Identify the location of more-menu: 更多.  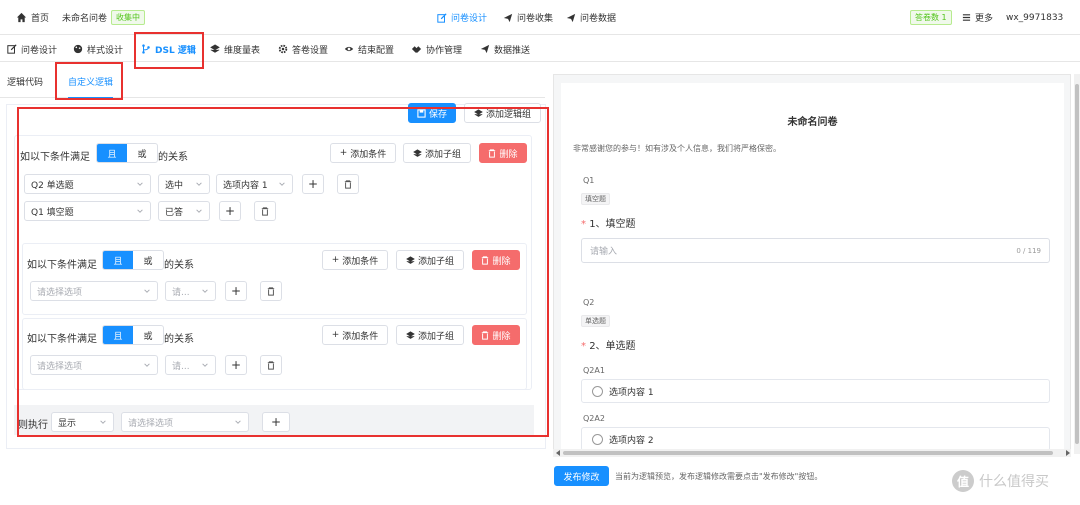
(977, 17).